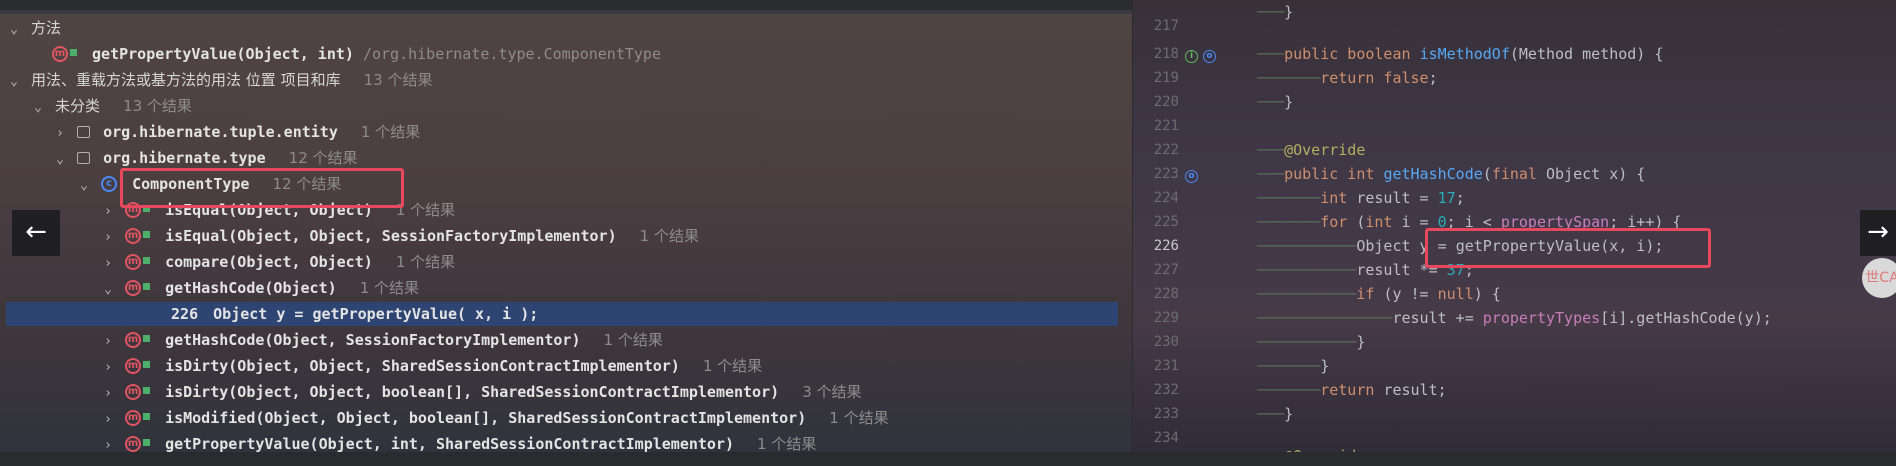  I want to click on line-number: 218, so click(1166, 54).